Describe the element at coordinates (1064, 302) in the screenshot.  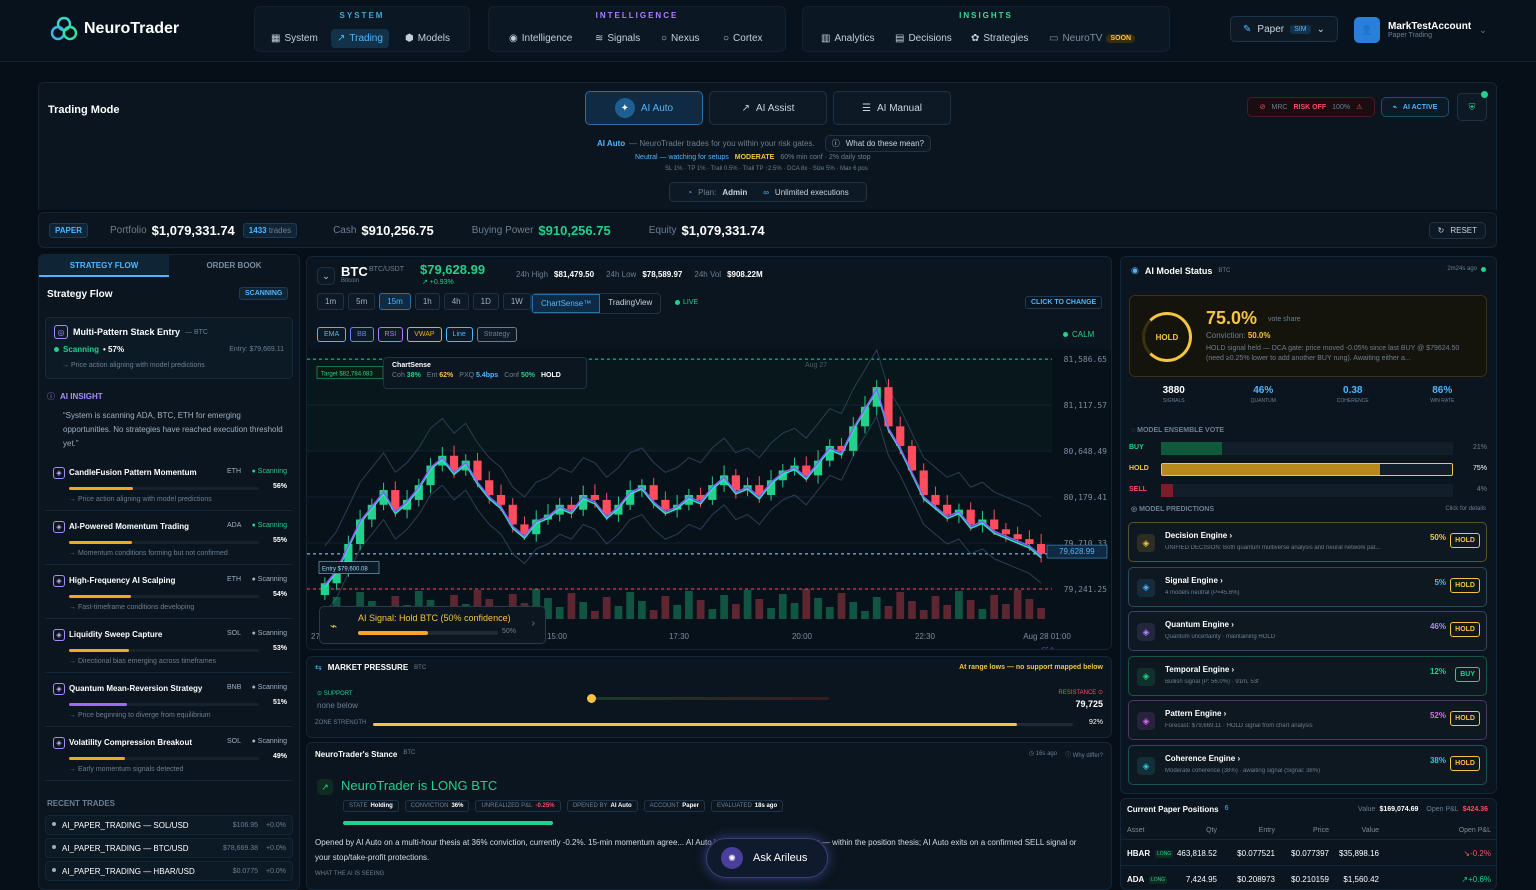
I see `click-to-change-button: CLICK TO CHANGE` at that location.